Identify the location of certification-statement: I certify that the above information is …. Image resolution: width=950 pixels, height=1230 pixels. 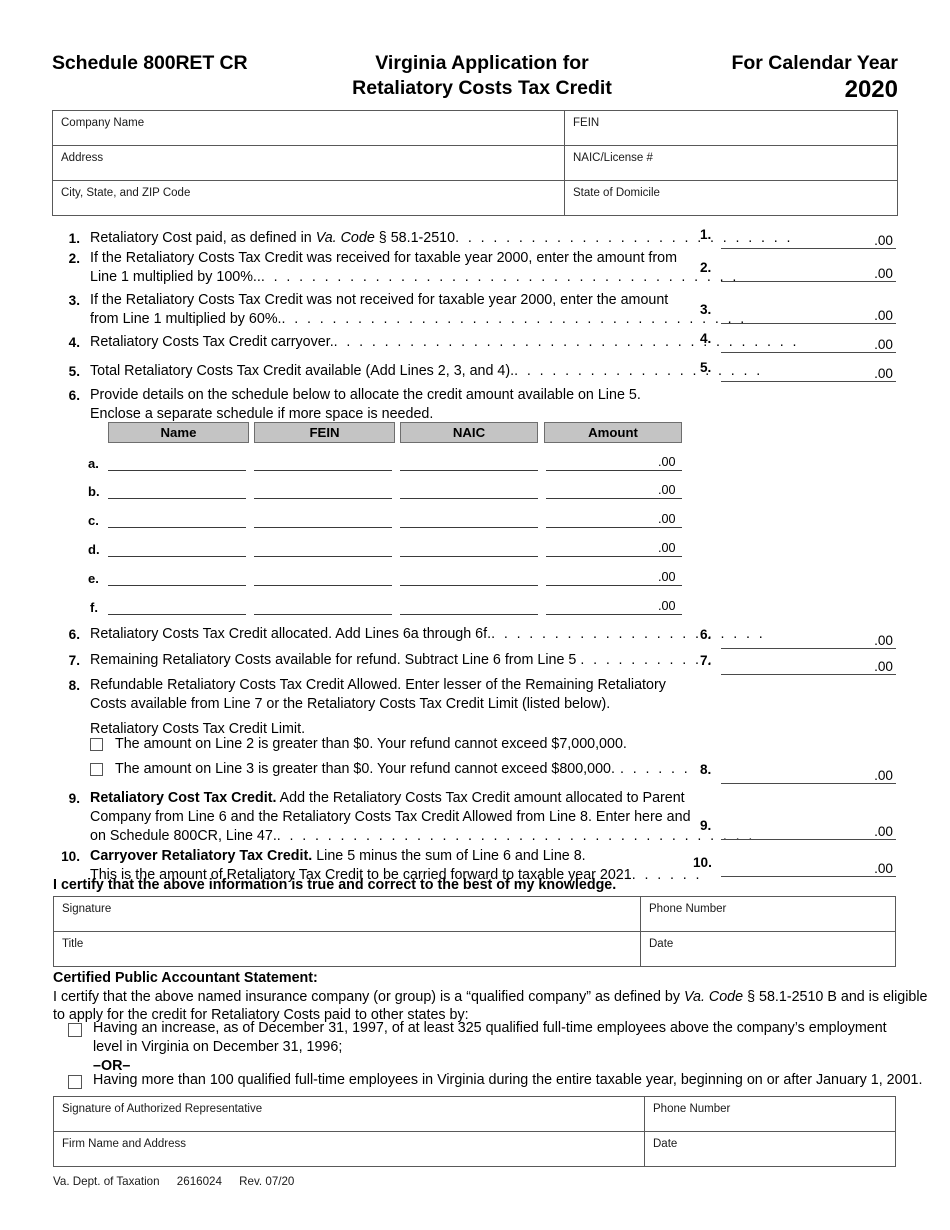
(335, 885).